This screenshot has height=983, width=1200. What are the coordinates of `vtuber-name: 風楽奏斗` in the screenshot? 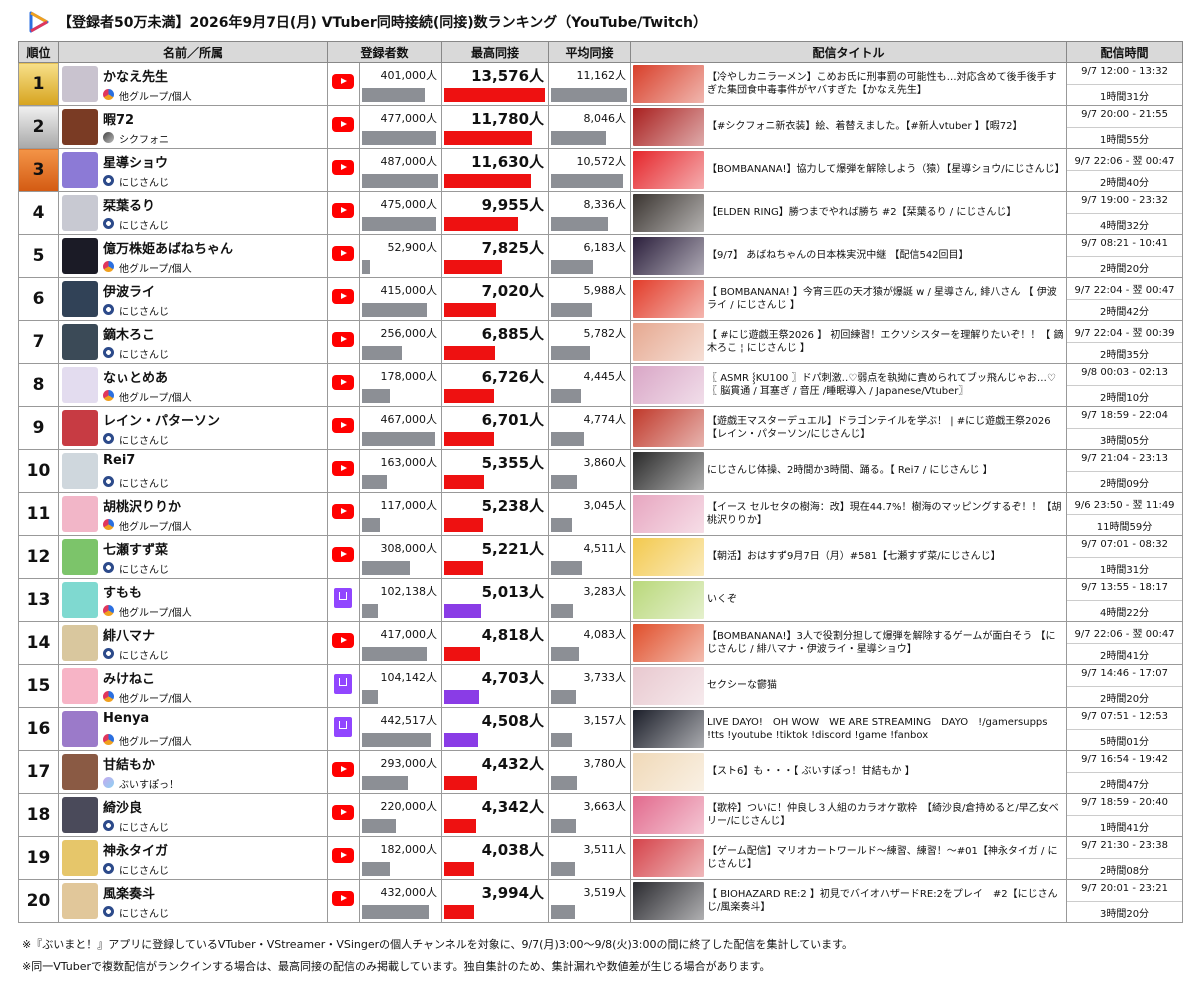 It's located at (129, 892).